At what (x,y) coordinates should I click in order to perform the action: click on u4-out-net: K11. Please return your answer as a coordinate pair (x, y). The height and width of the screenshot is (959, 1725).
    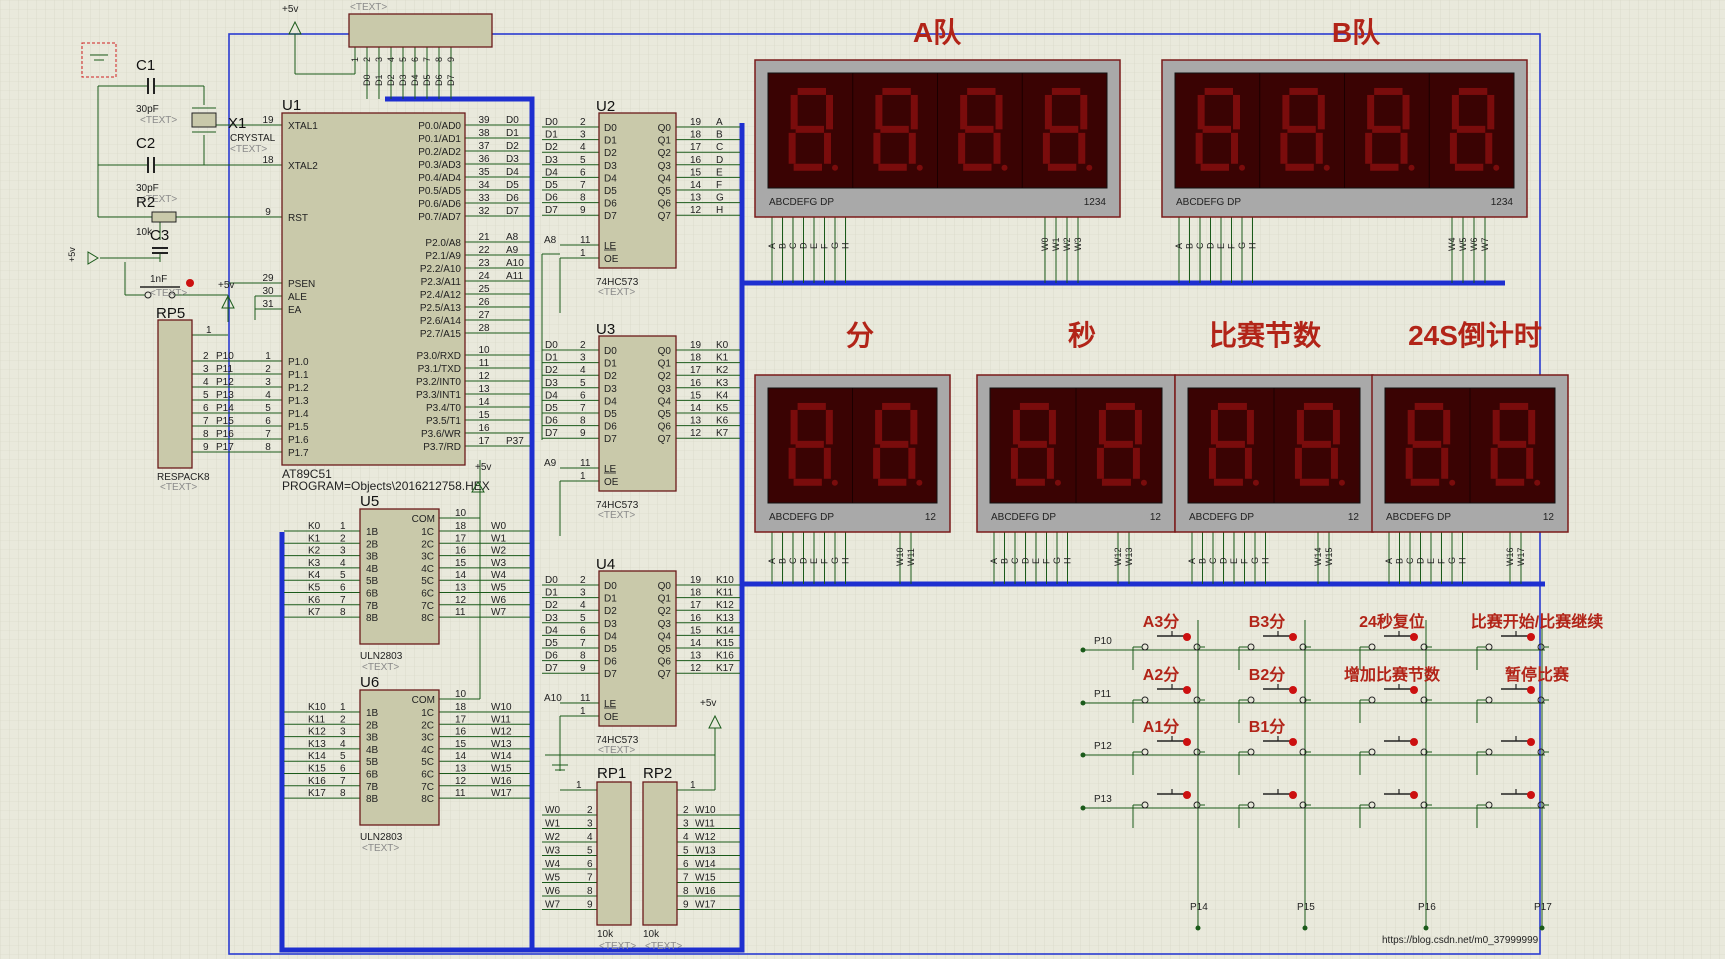
    Looking at the image, I should click on (724, 593).